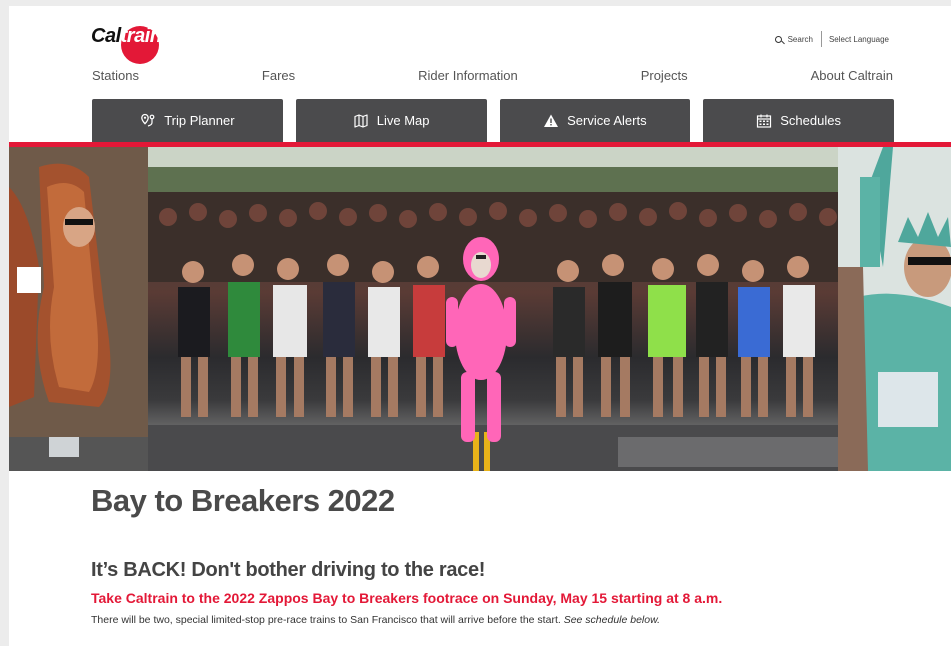 This screenshot has height=646, width=951. I want to click on live-map-label: Live Map, so click(403, 120).